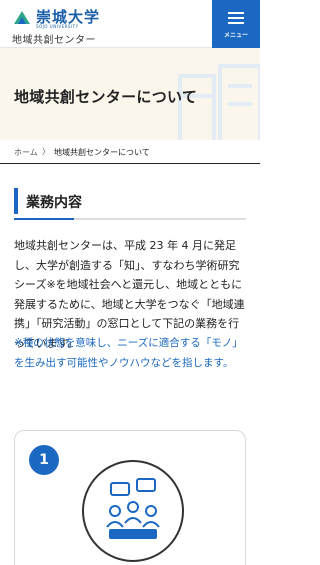  What do you see at coordinates (54, 203) in the screenshot?
I see `section-title: 業務内容` at bounding box center [54, 203].